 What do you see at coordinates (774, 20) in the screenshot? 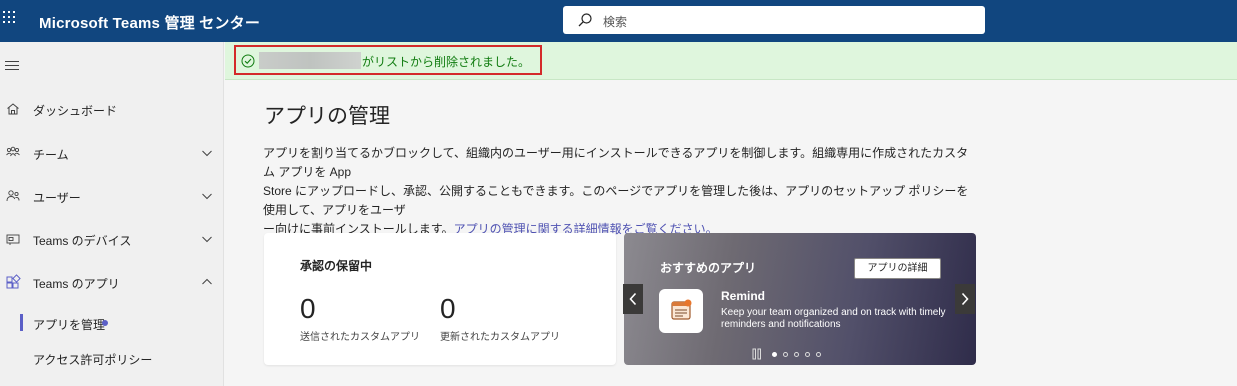
I see `search-box: 検索` at bounding box center [774, 20].